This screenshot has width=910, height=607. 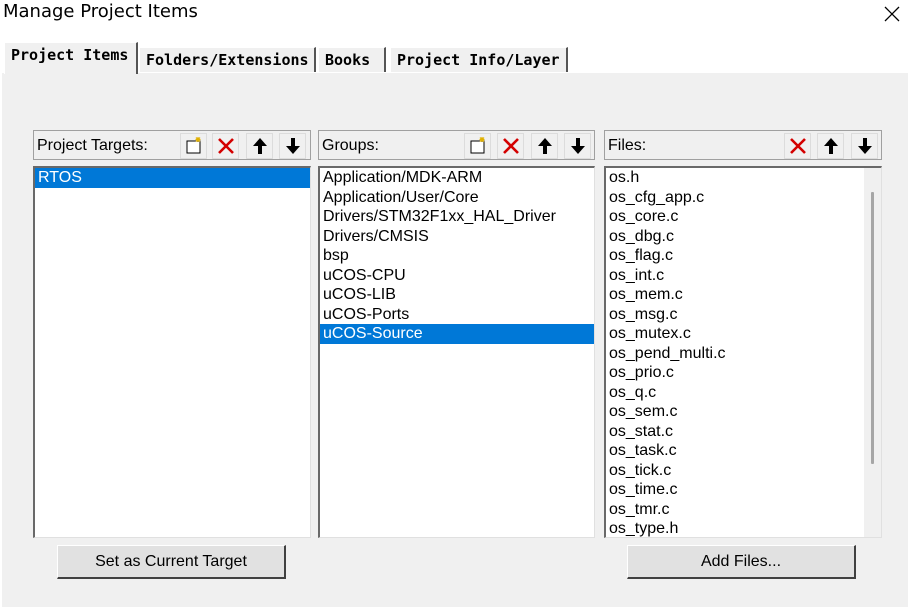 What do you see at coordinates (457, 198) in the screenshot?
I see `list-item: Application/User/Core` at bounding box center [457, 198].